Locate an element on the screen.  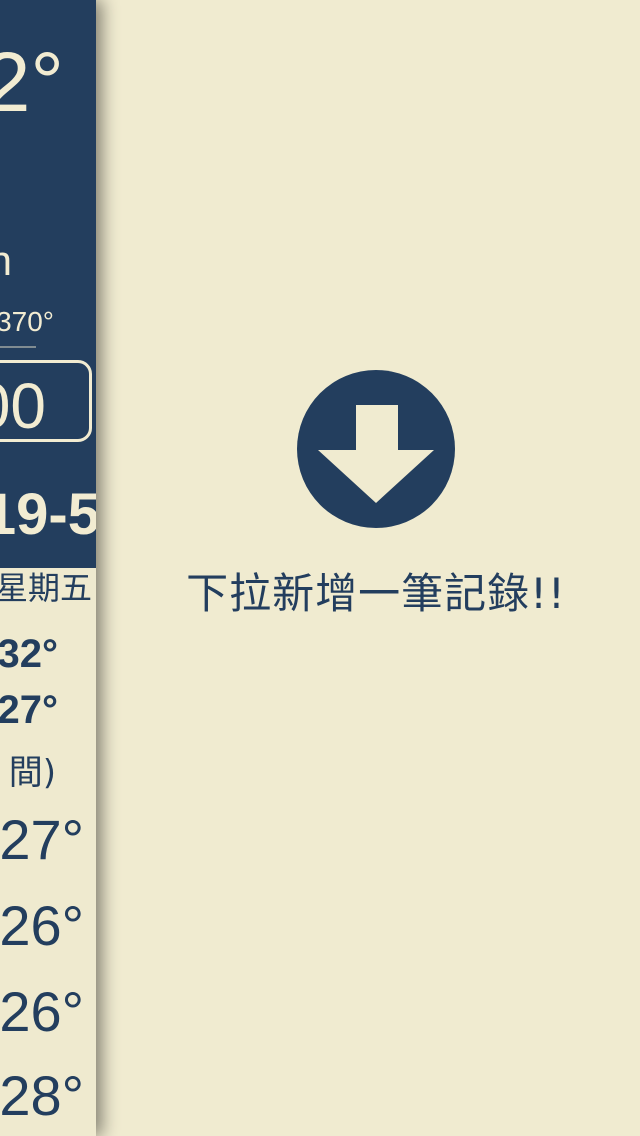
date-label: 19-5 is located at coordinates (48, 514).